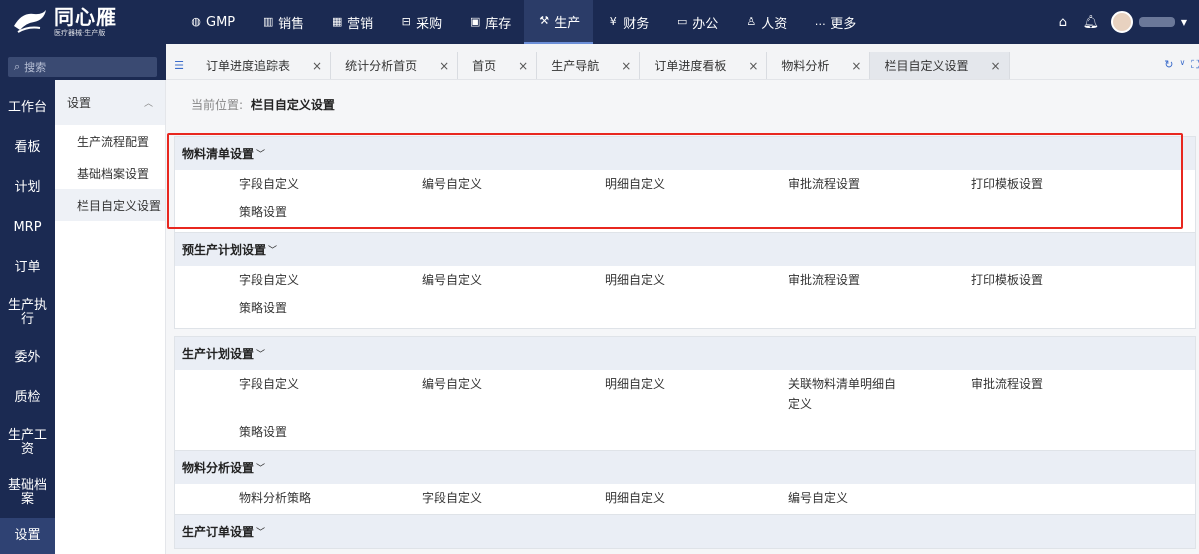 The image size is (1199, 554). Describe the element at coordinates (218, 154) in the screenshot. I see `section-title: 物料清单设置` at that location.